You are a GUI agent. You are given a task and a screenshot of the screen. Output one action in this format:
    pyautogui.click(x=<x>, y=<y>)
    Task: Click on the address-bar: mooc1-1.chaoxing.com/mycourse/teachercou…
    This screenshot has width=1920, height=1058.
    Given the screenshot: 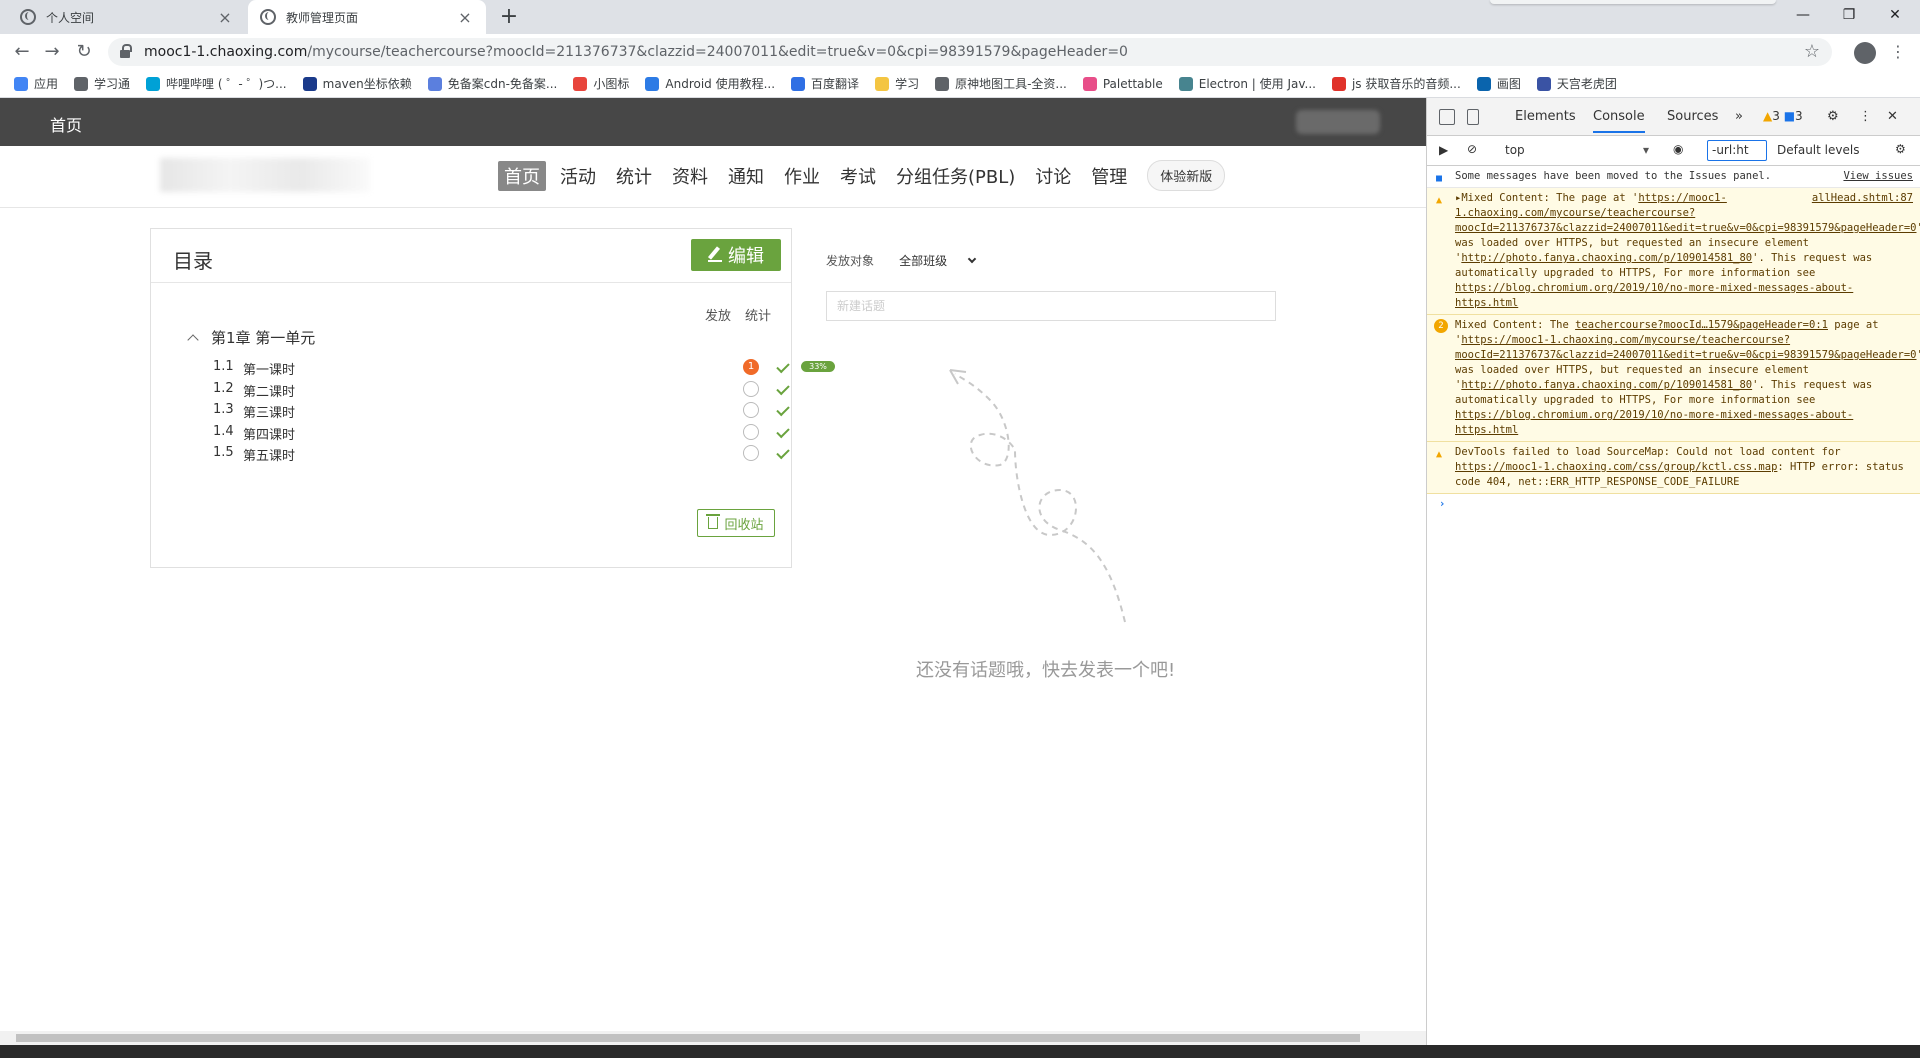 What is the action you would take?
    pyautogui.click(x=970, y=52)
    